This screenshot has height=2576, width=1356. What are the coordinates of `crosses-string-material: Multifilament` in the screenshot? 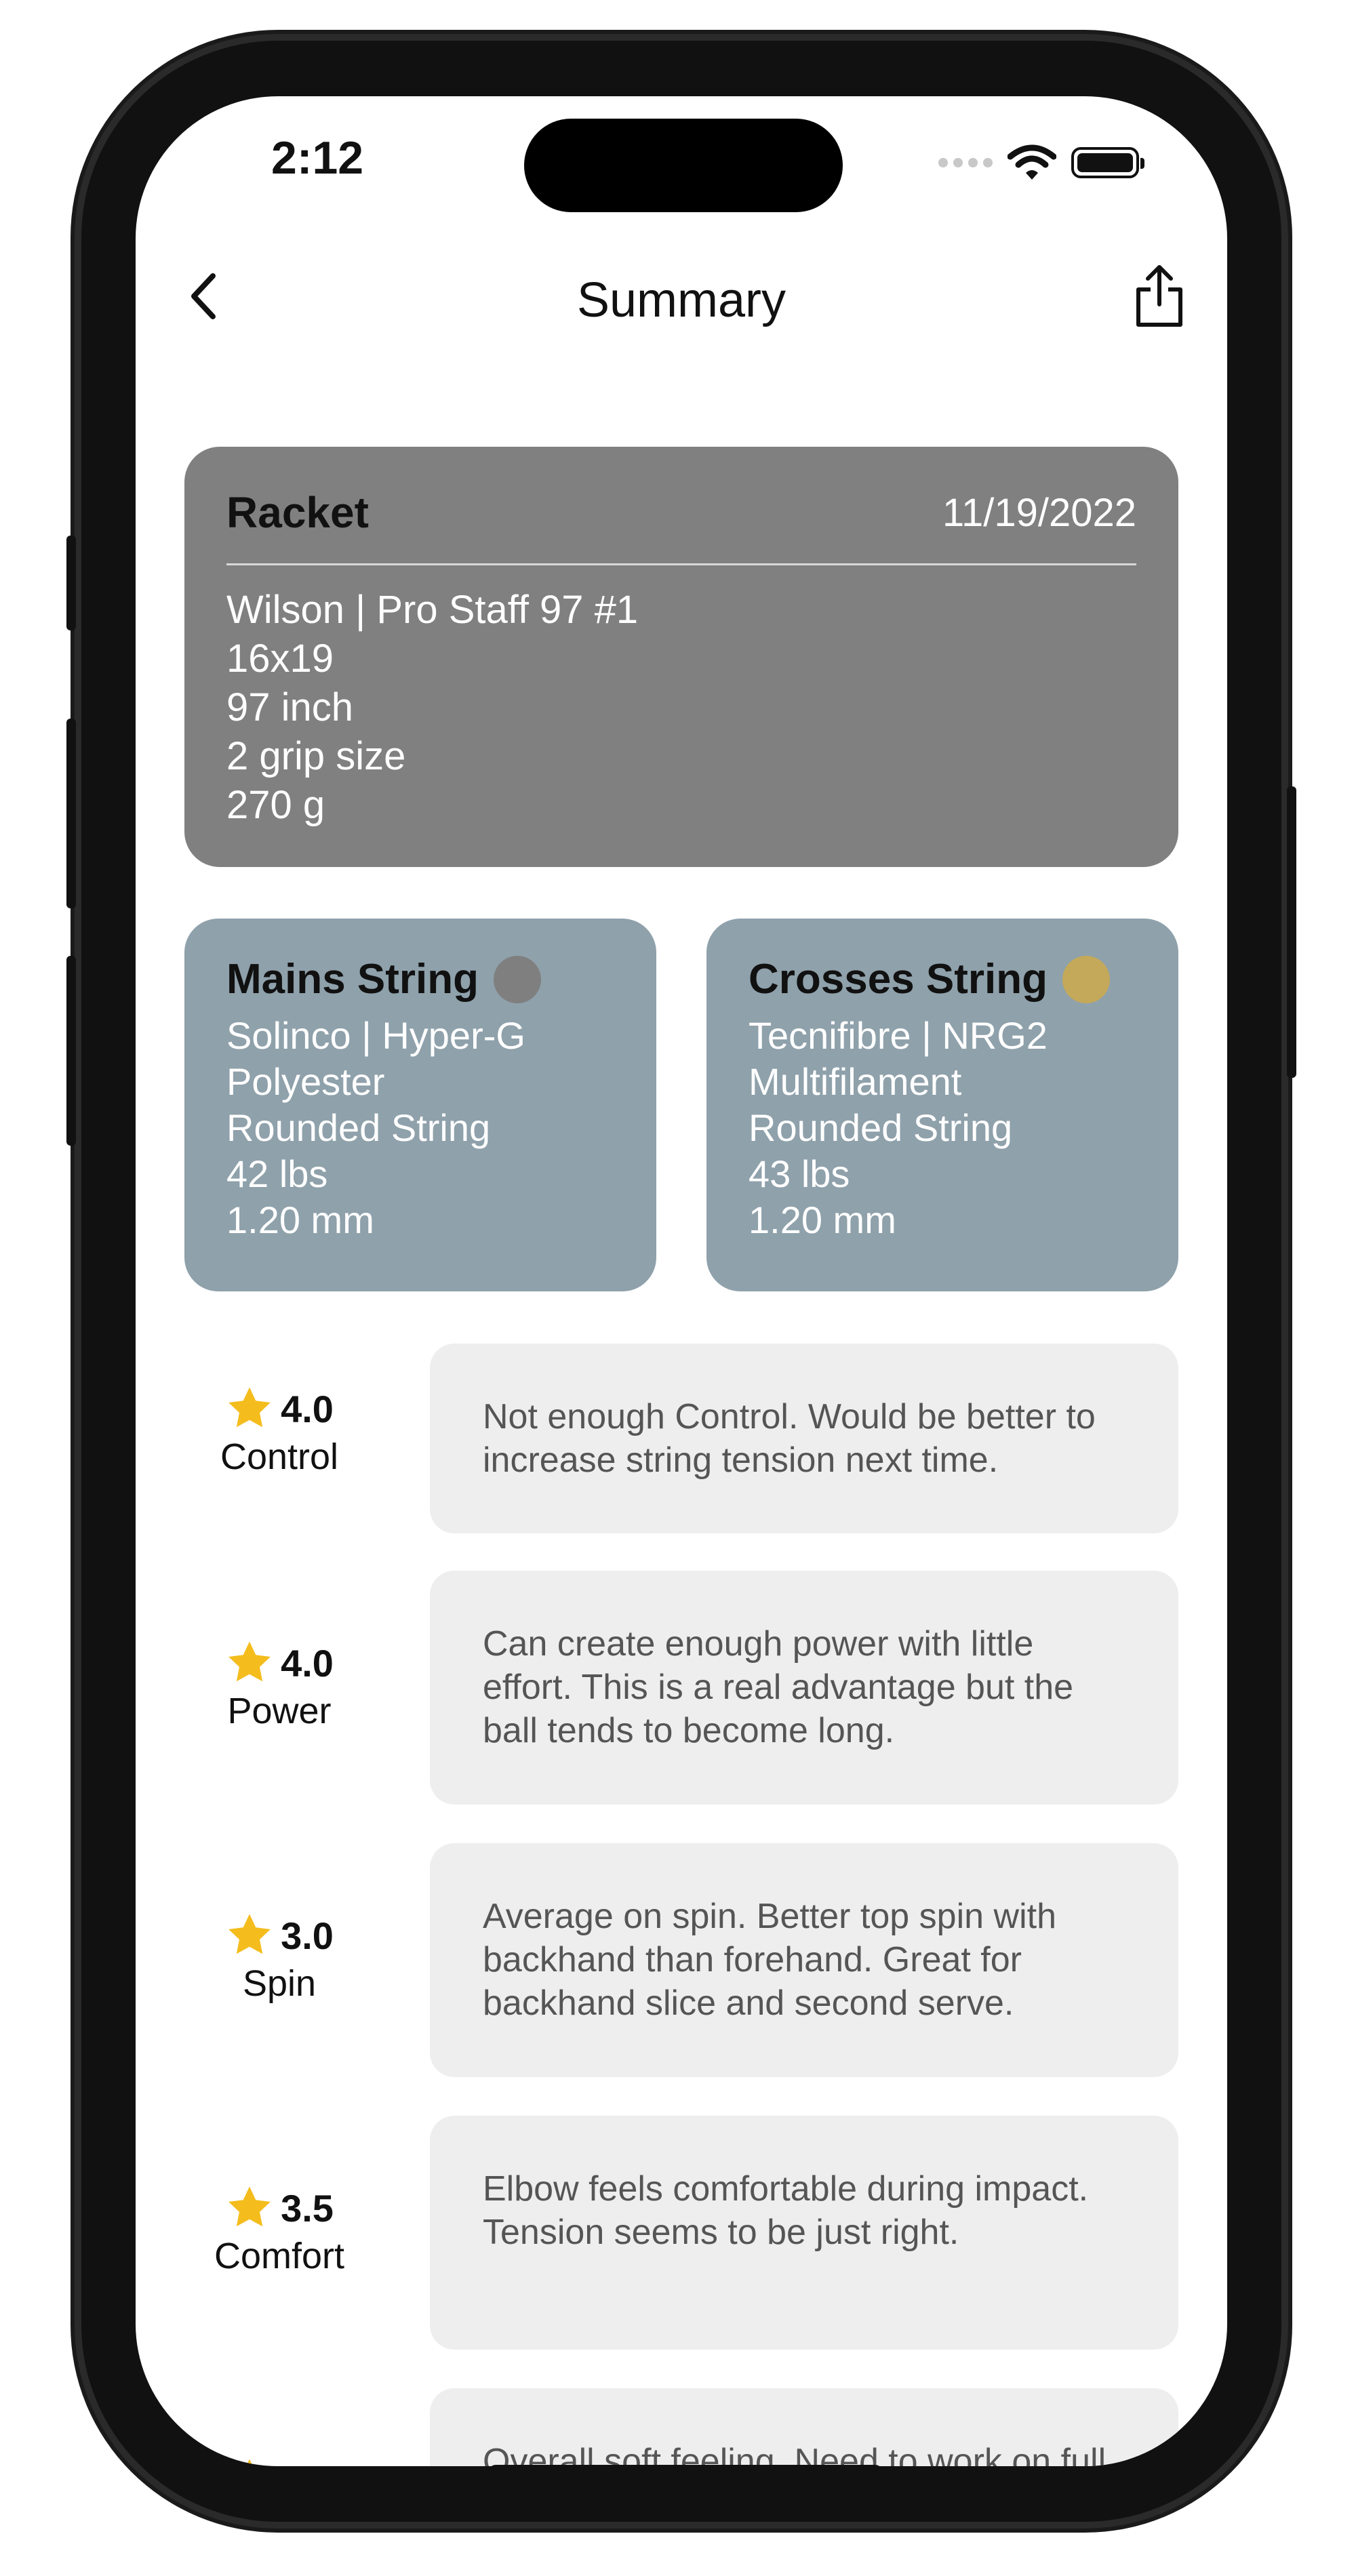 It's located at (855, 1081).